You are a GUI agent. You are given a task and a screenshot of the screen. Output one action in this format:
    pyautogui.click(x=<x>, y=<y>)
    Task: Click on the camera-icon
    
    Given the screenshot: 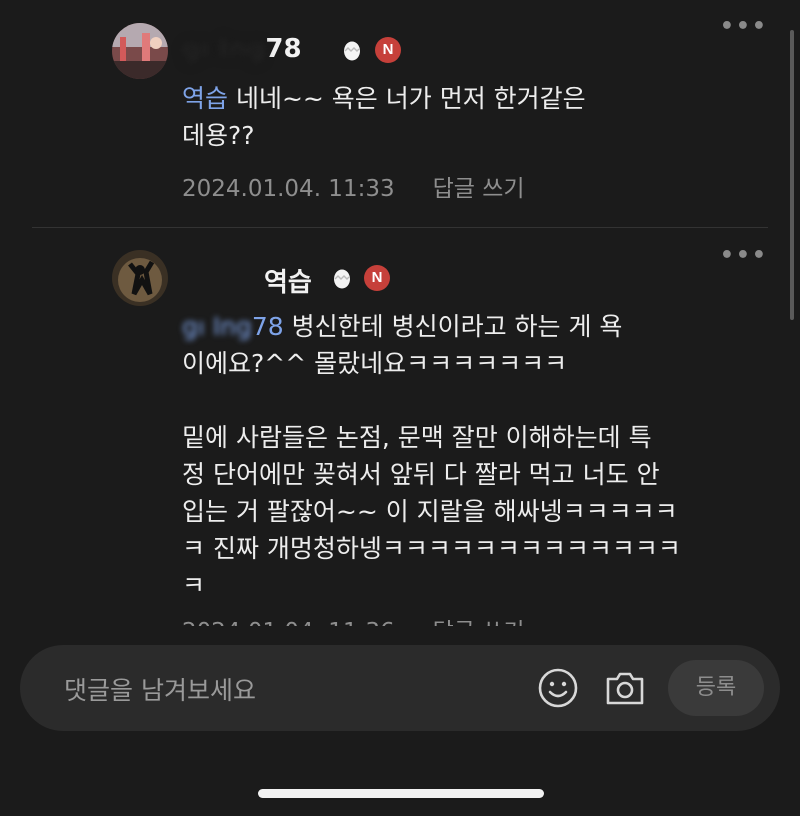 What is the action you would take?
    pyautogui.click(x=625, y=688)
    